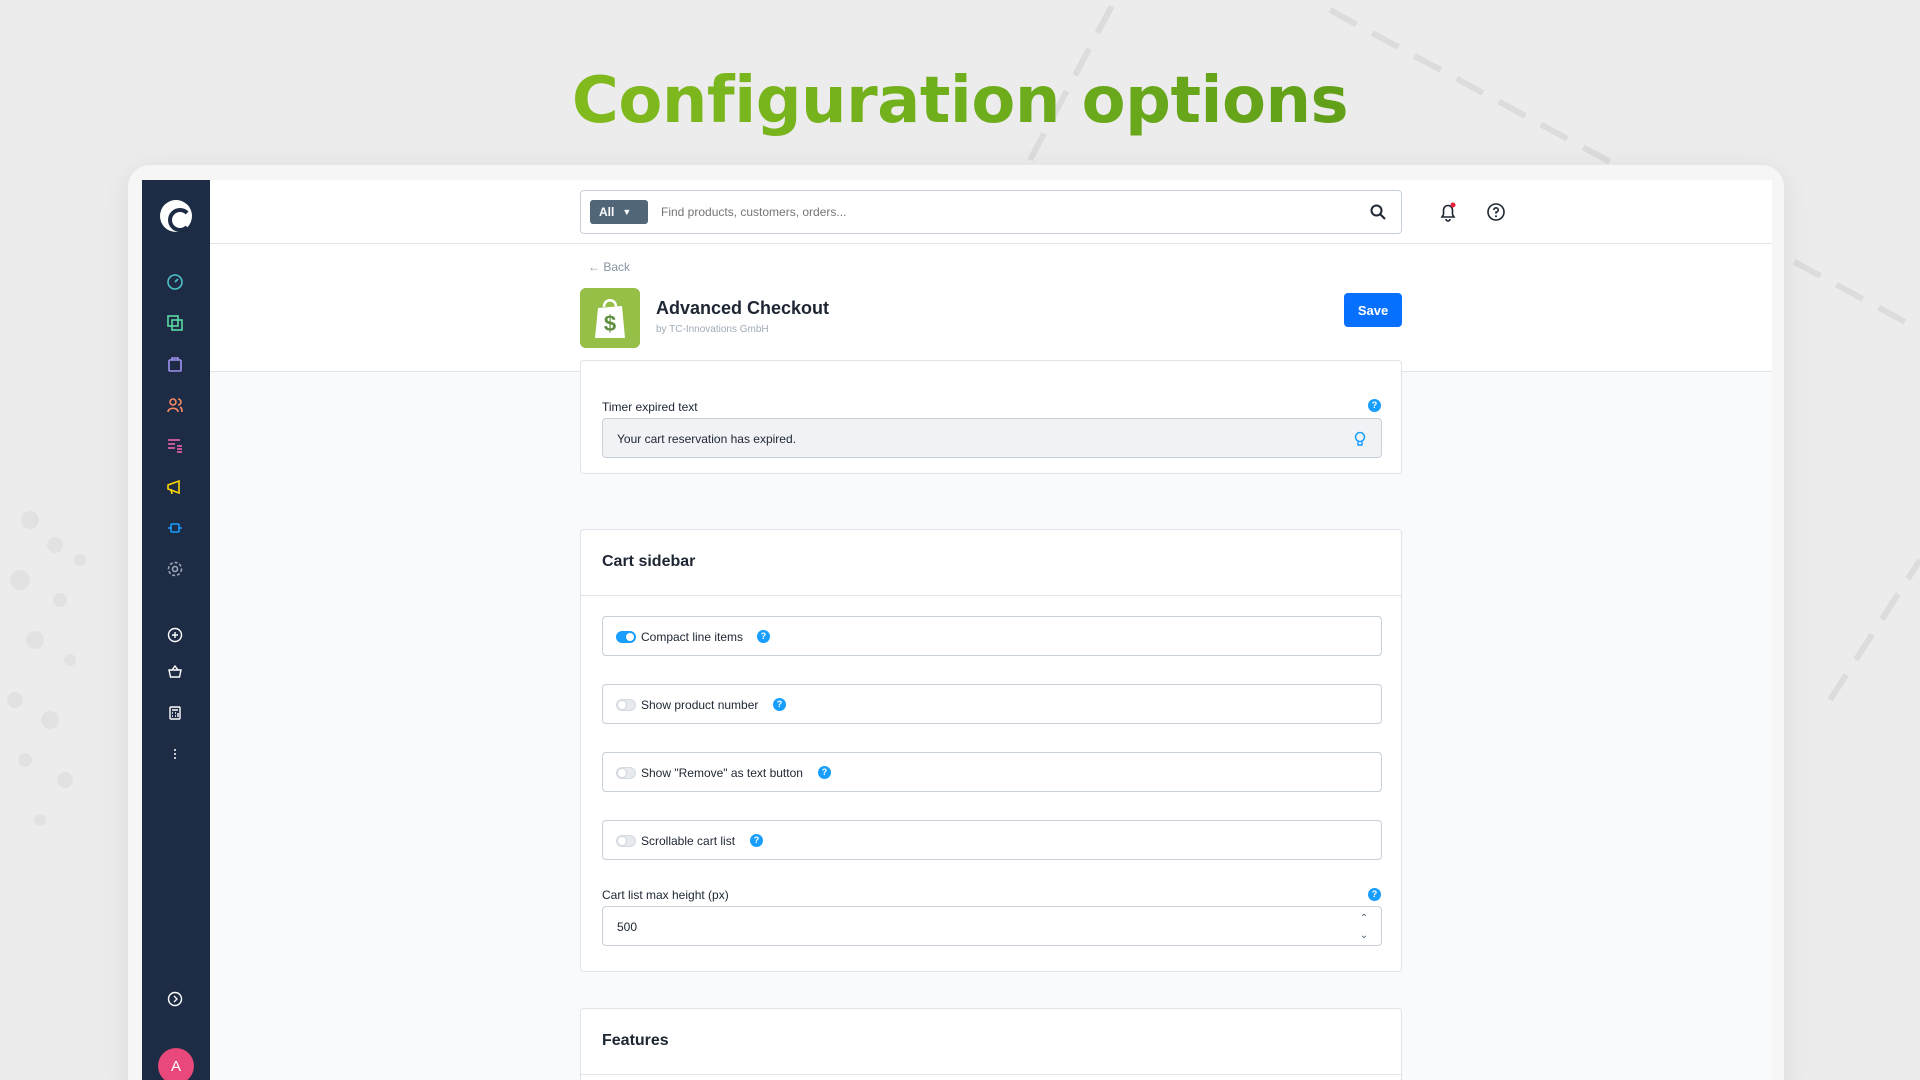 This screenshot has width=1920, height=1080. I want to click on help-circle-icon, so click(1496, 212).